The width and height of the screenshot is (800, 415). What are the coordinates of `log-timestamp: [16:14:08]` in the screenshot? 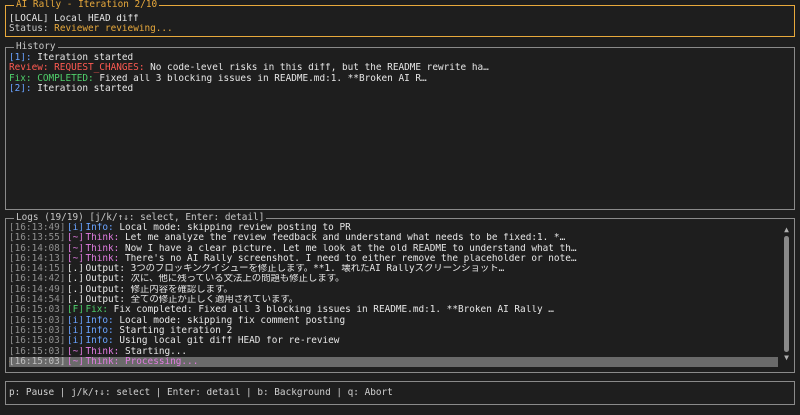 It's located at (37, 248).